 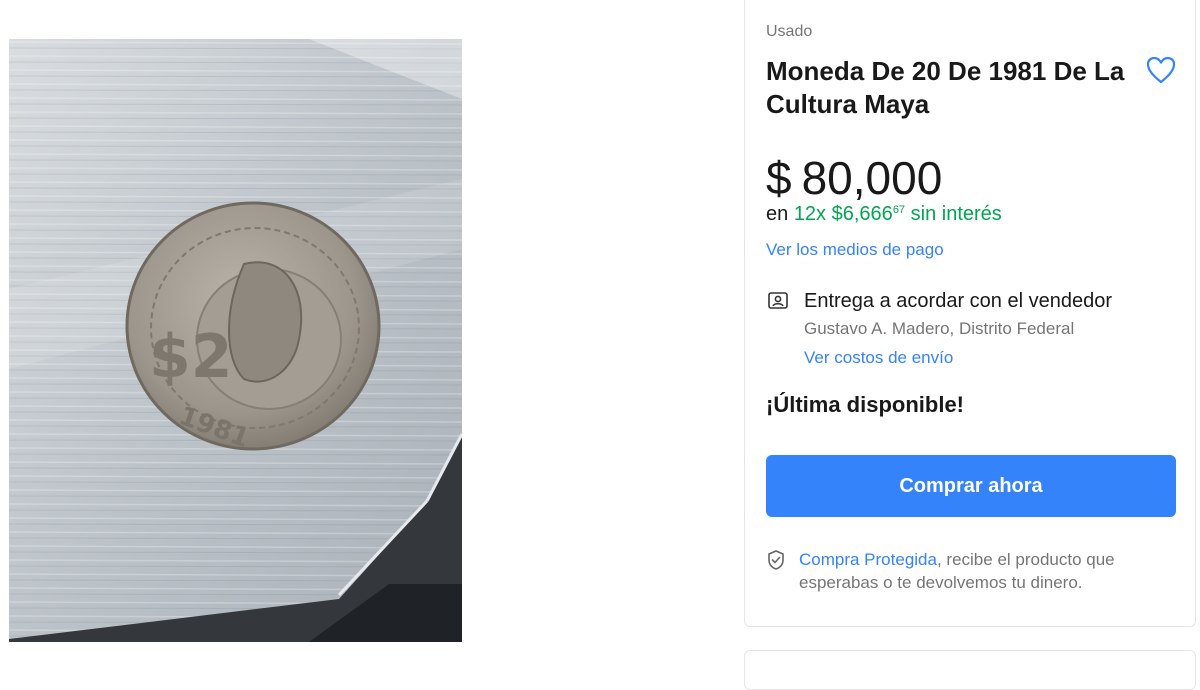 I want to click on price: $ 80,000, so click(x=854, y=178).